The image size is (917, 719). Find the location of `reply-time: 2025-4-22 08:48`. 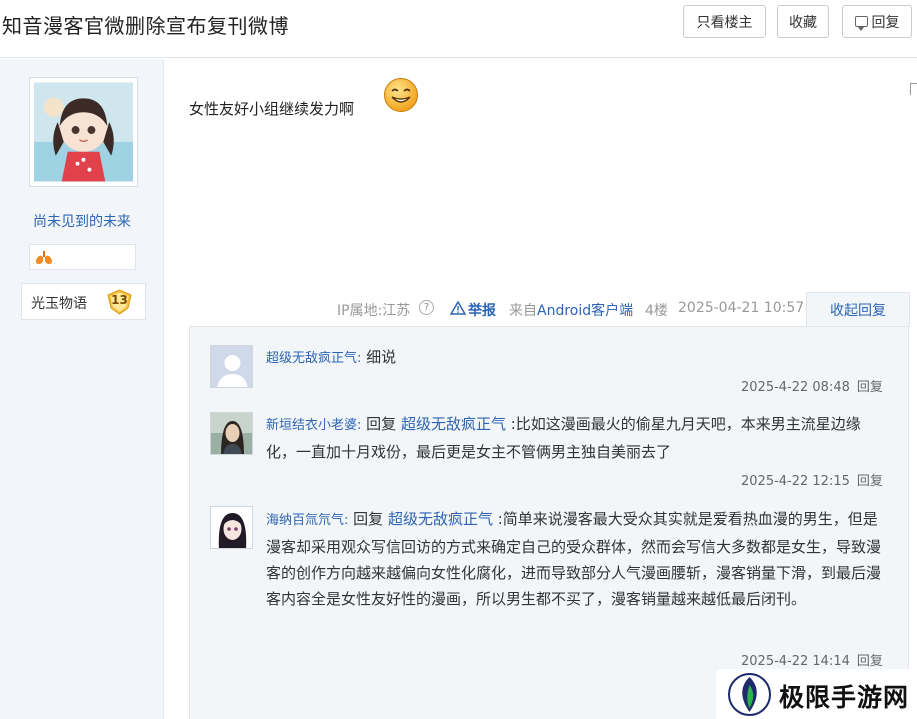

reply-time: 2025-4-22 08:48 is located at coordinates (795, 387).